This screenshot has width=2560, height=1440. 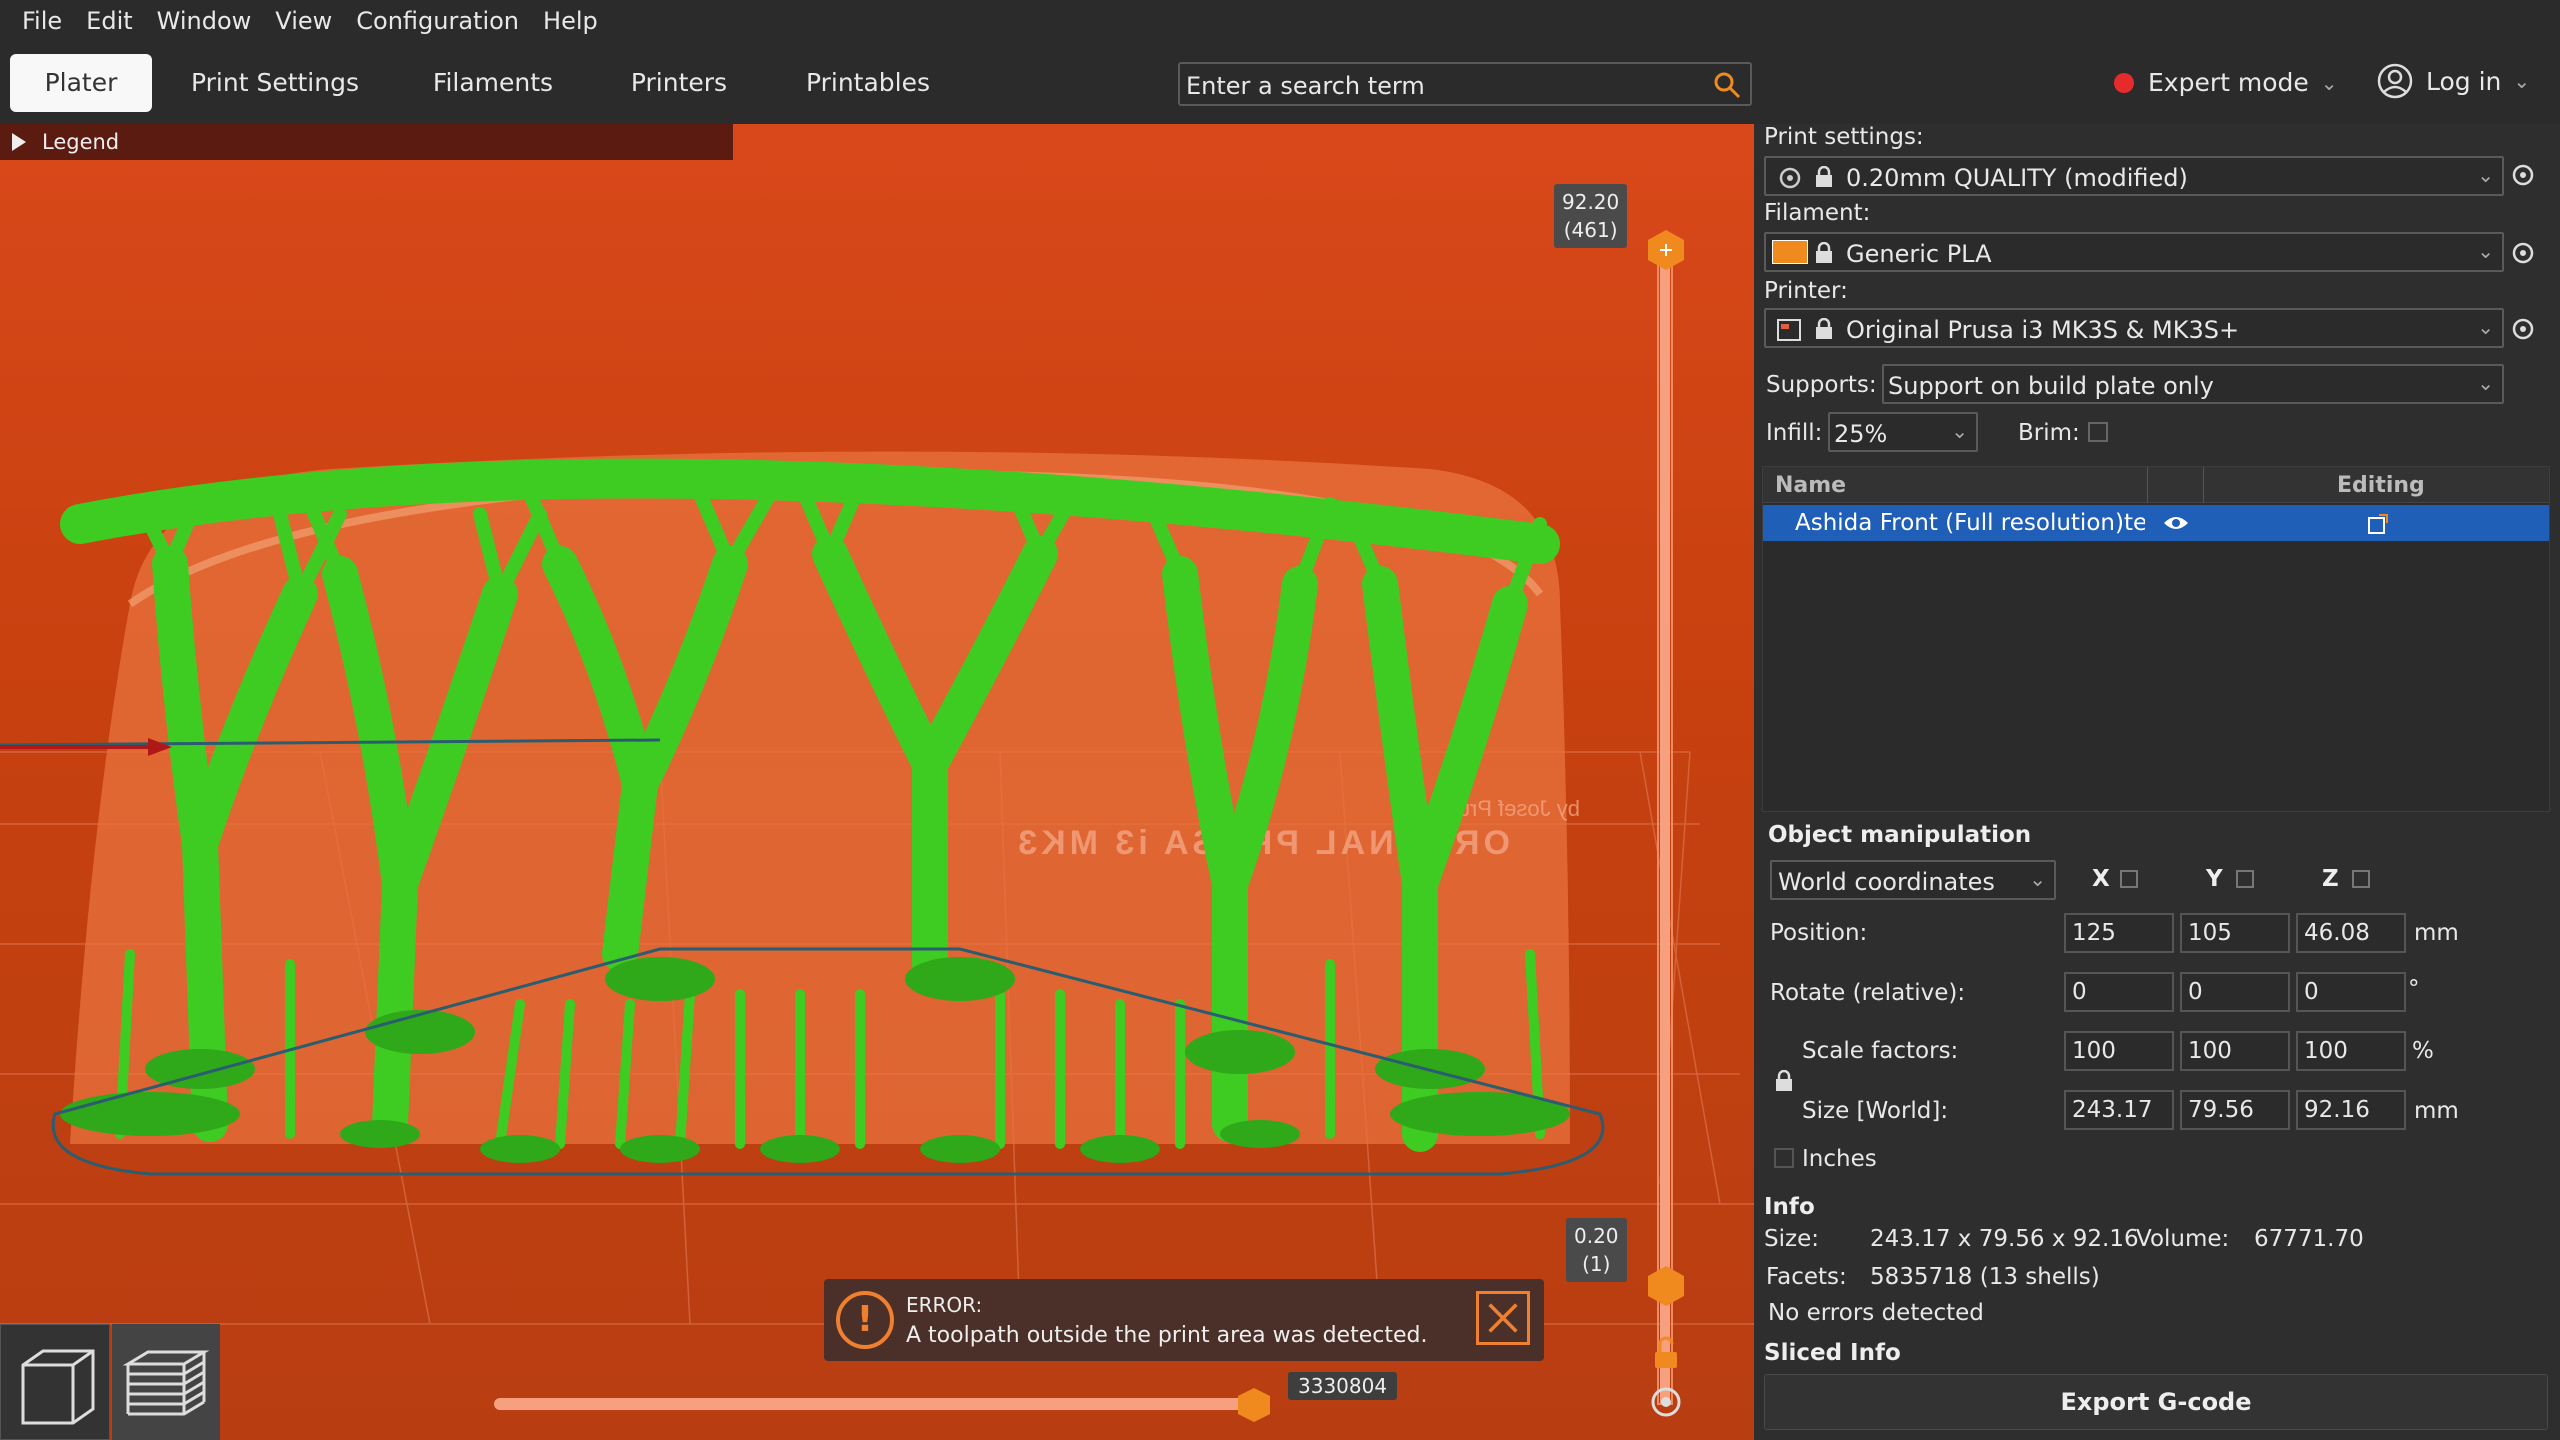 What do you see at coordinates (366, 142) in the screenshot?
I see `legend-toggle: Legend` at bounding box center [366, 142].